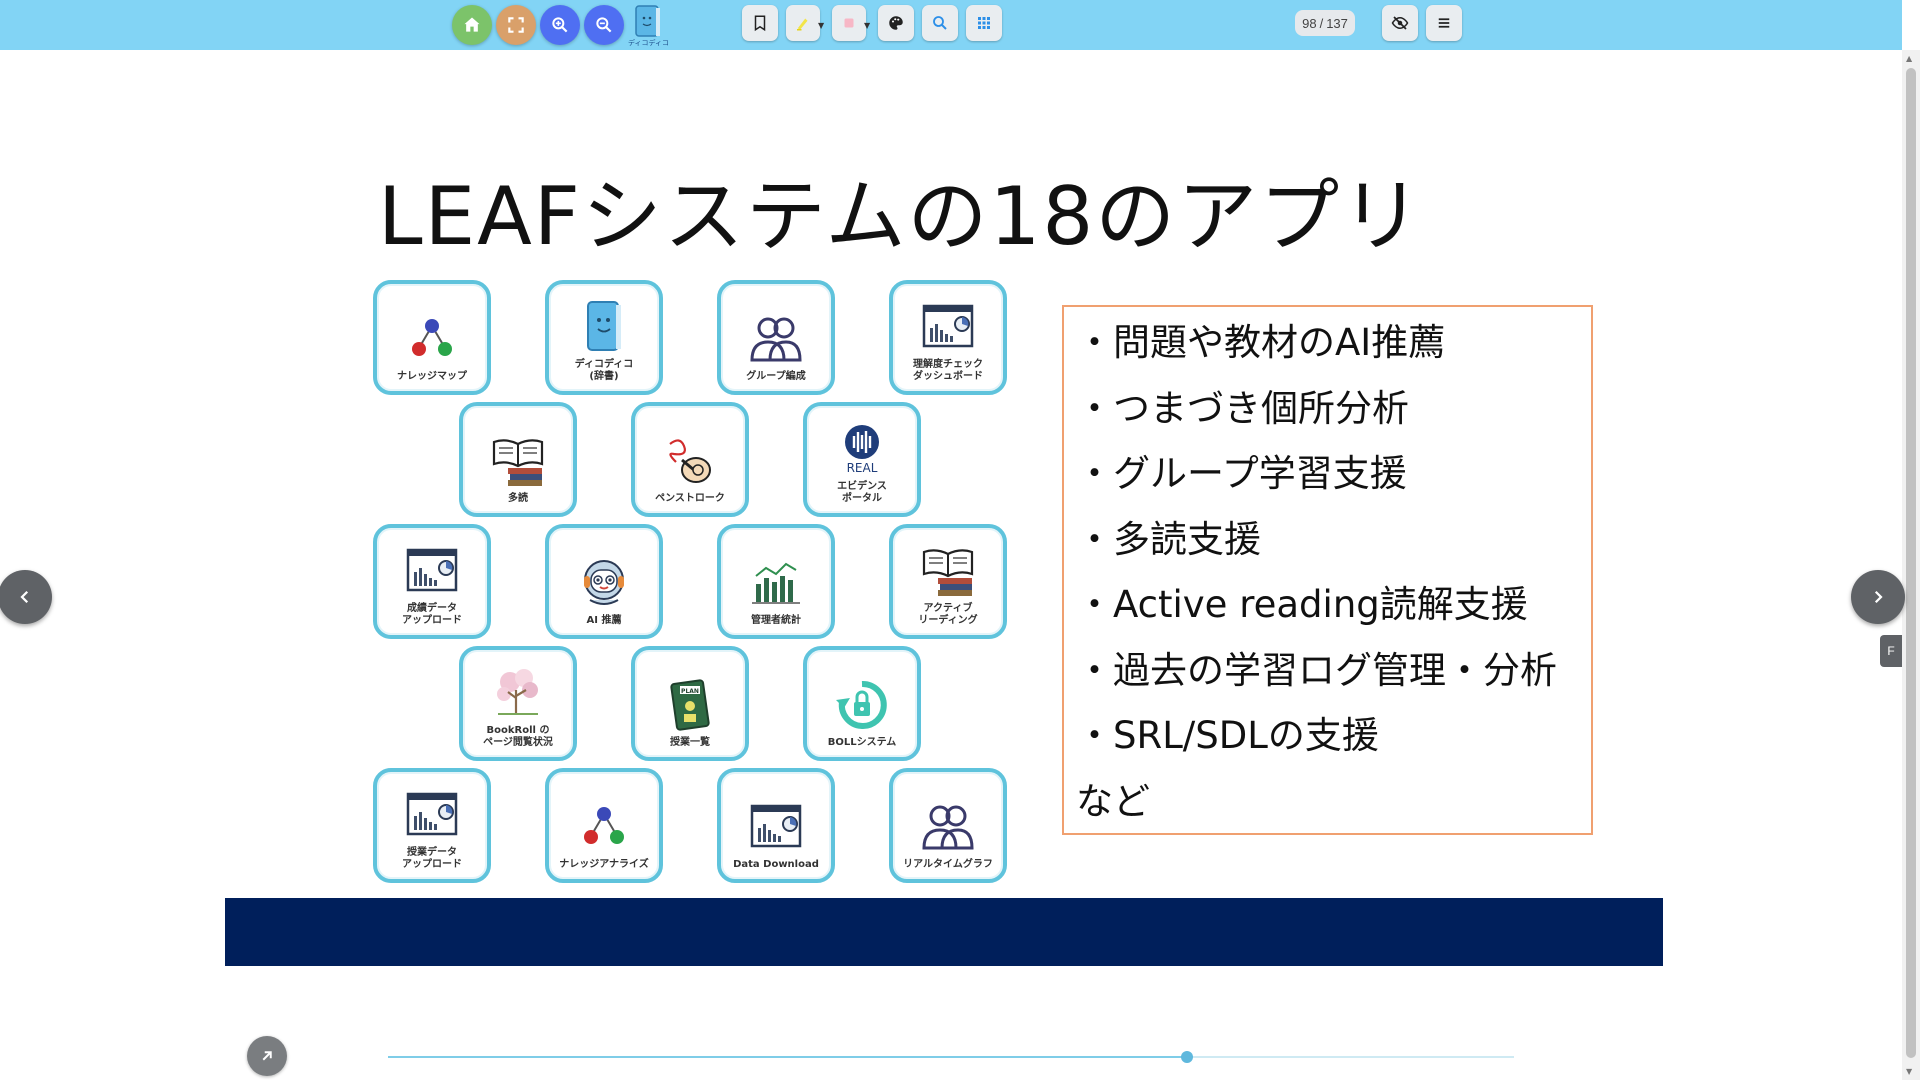  I want to click on lock-cycle-icon, so click(862, 705).